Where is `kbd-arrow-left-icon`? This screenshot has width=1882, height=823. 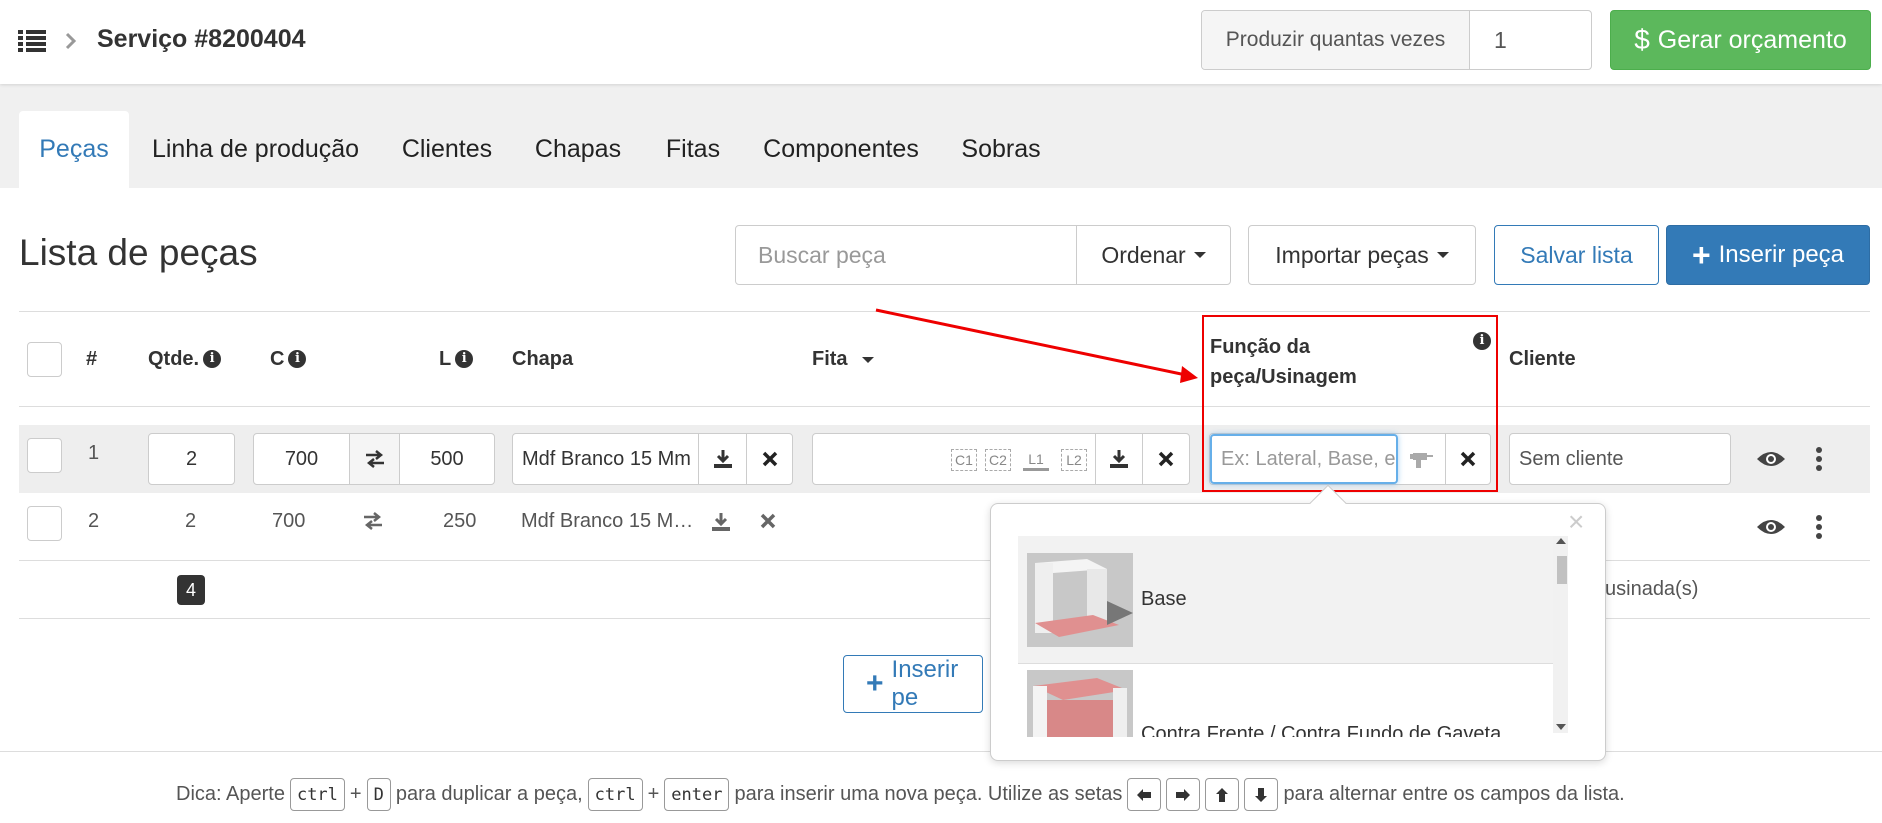
kbd-arrow-left-icon is located at coordinates (1144, 794).